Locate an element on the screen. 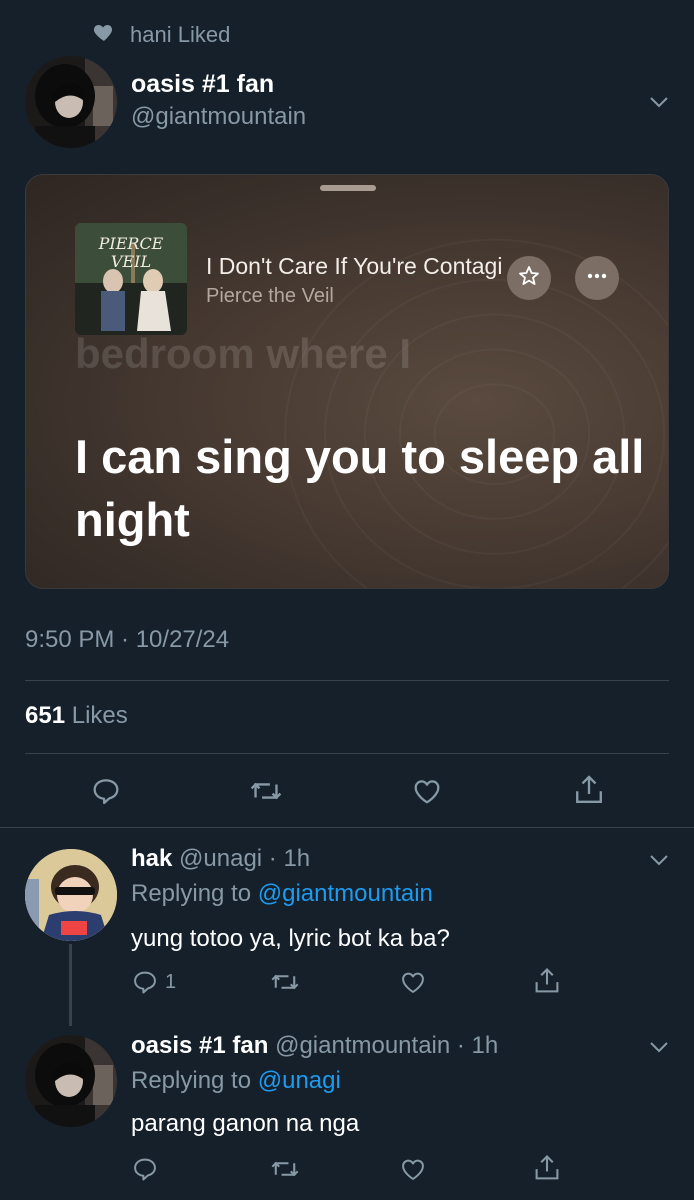 The height and width of the screenshot is (1200, 694). reply-text: parang ganon na nga is located at coordinates (245, 1123).